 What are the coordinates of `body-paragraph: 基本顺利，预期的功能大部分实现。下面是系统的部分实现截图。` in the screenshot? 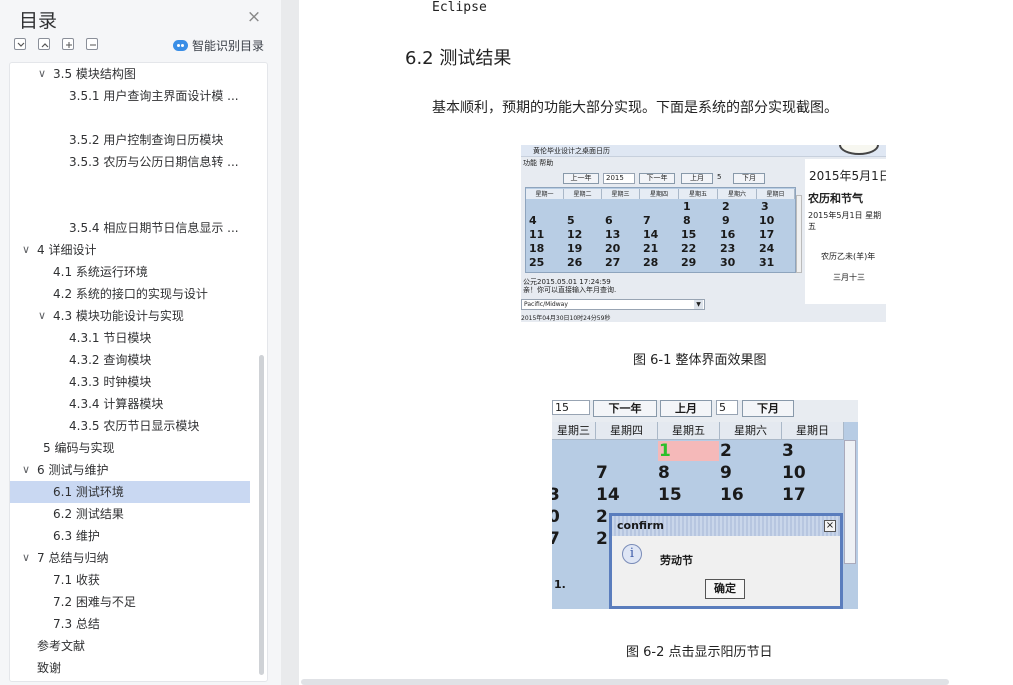 It's located at (635, 108).